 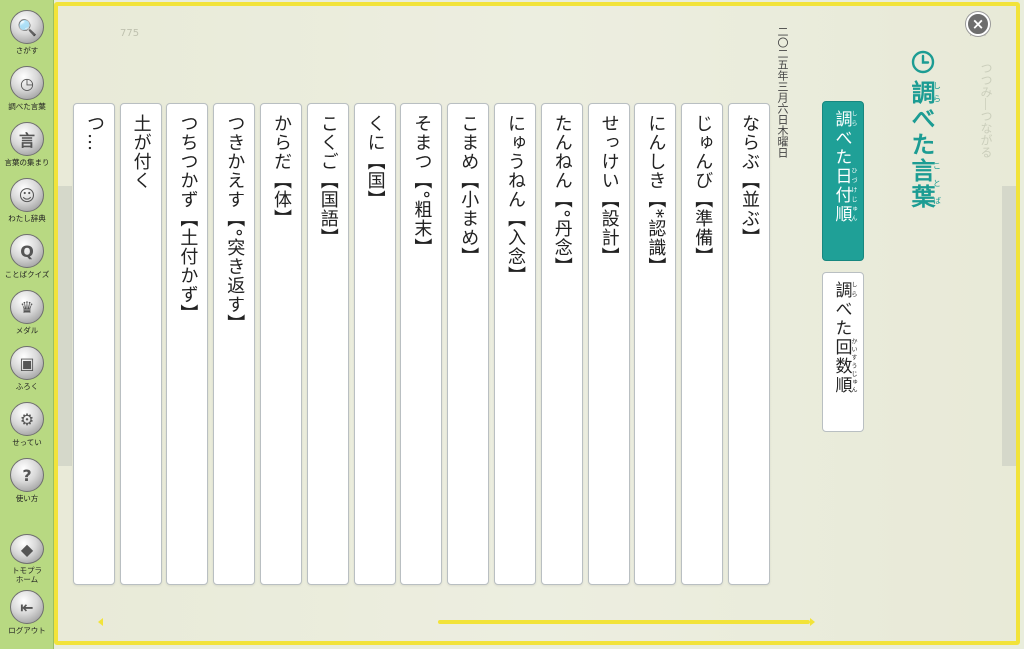 I want to click on word-group-icon-glyph: 言, so click(x=26, y=140).